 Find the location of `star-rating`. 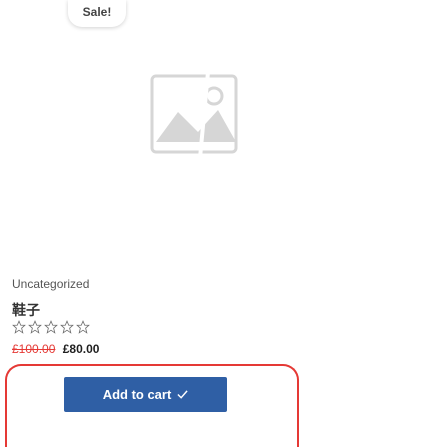

star-rating is located at coordinates (51, 327).